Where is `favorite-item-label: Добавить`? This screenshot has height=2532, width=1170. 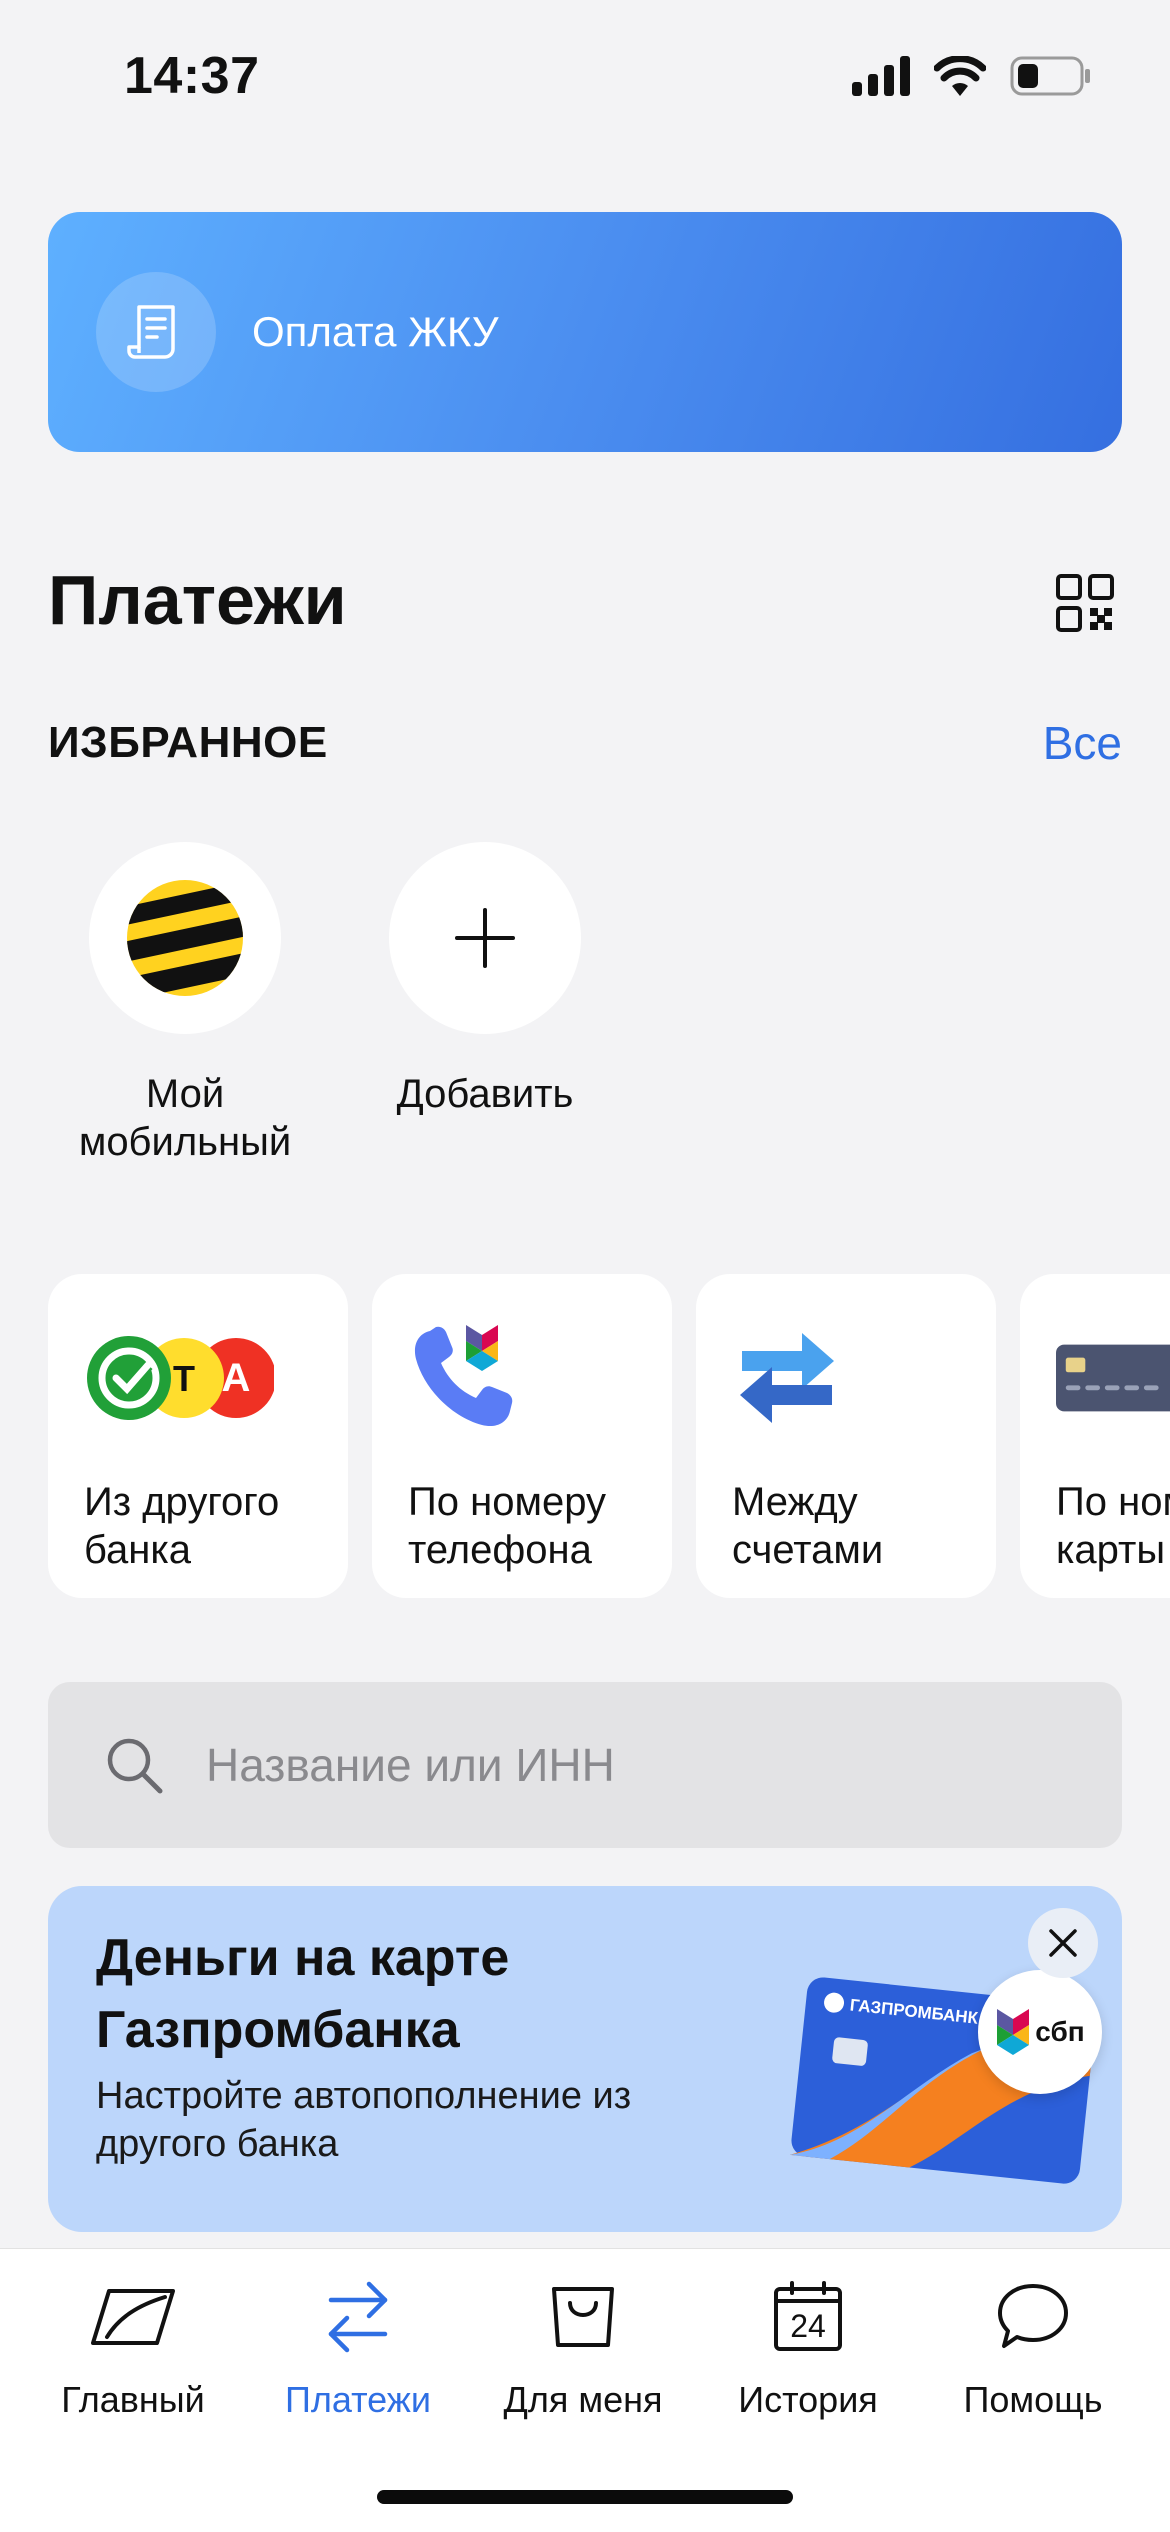 favorite-item-label: Добавить is located at coordinates (485, 1094).